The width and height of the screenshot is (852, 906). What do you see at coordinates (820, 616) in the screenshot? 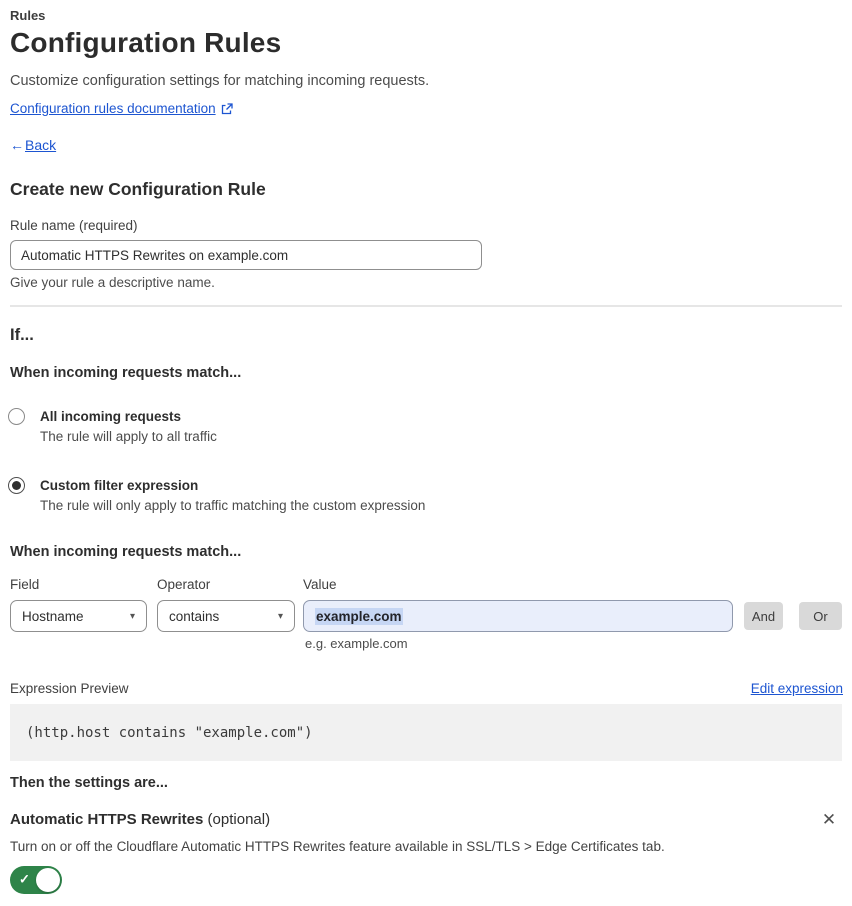
I see `or-button: Or` at bounding box center [820, 616].